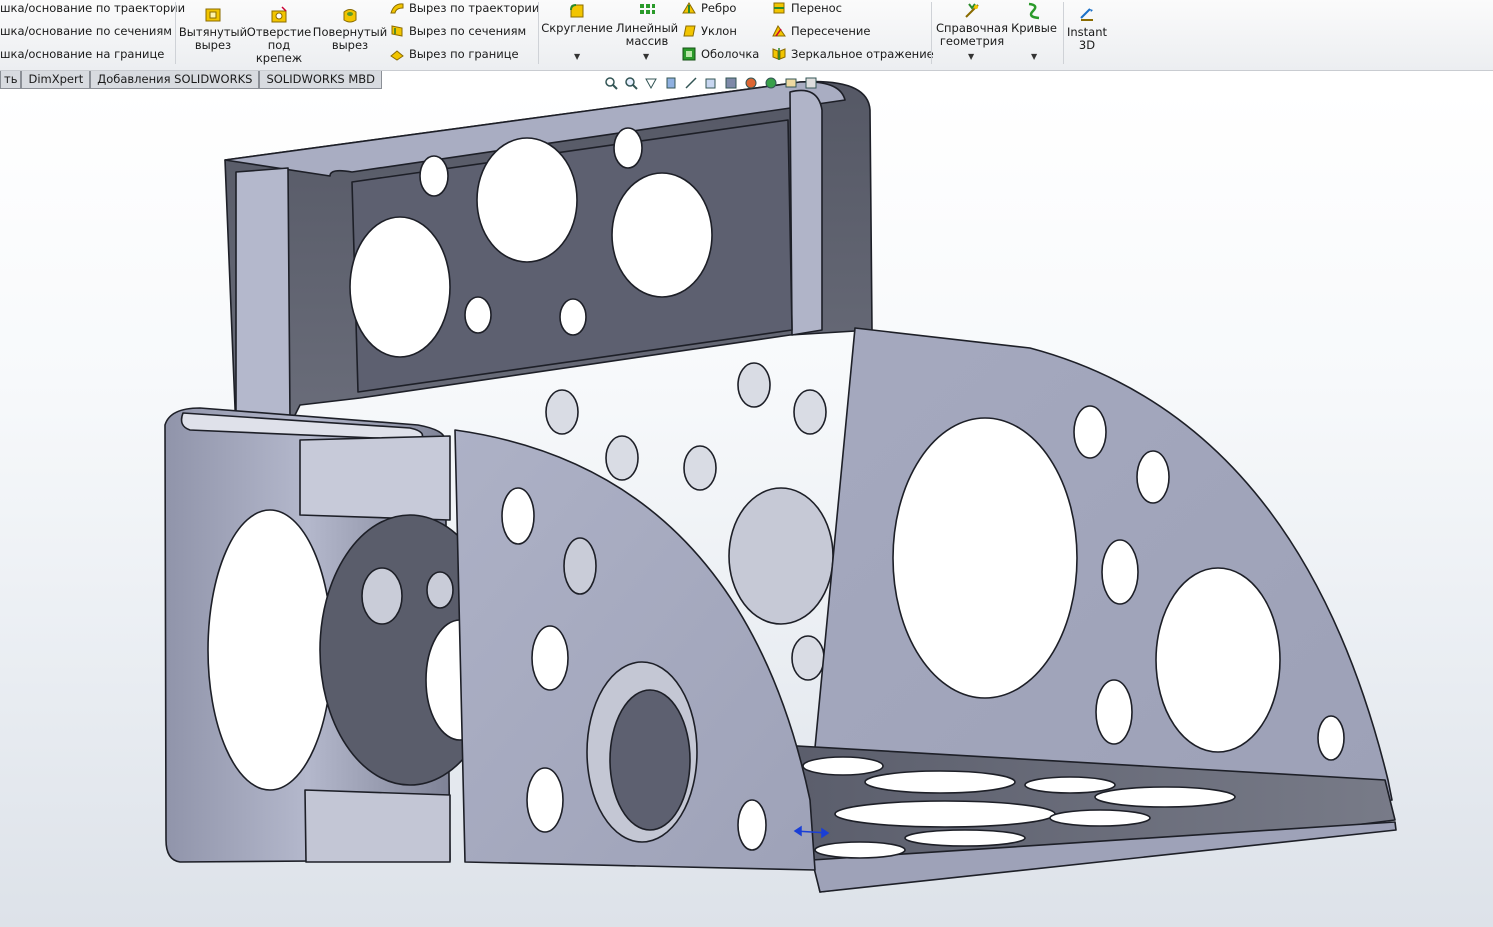  Describe the element at coordinates (651, 83) in the screenshot. I see `previous-view-icon` at that location.